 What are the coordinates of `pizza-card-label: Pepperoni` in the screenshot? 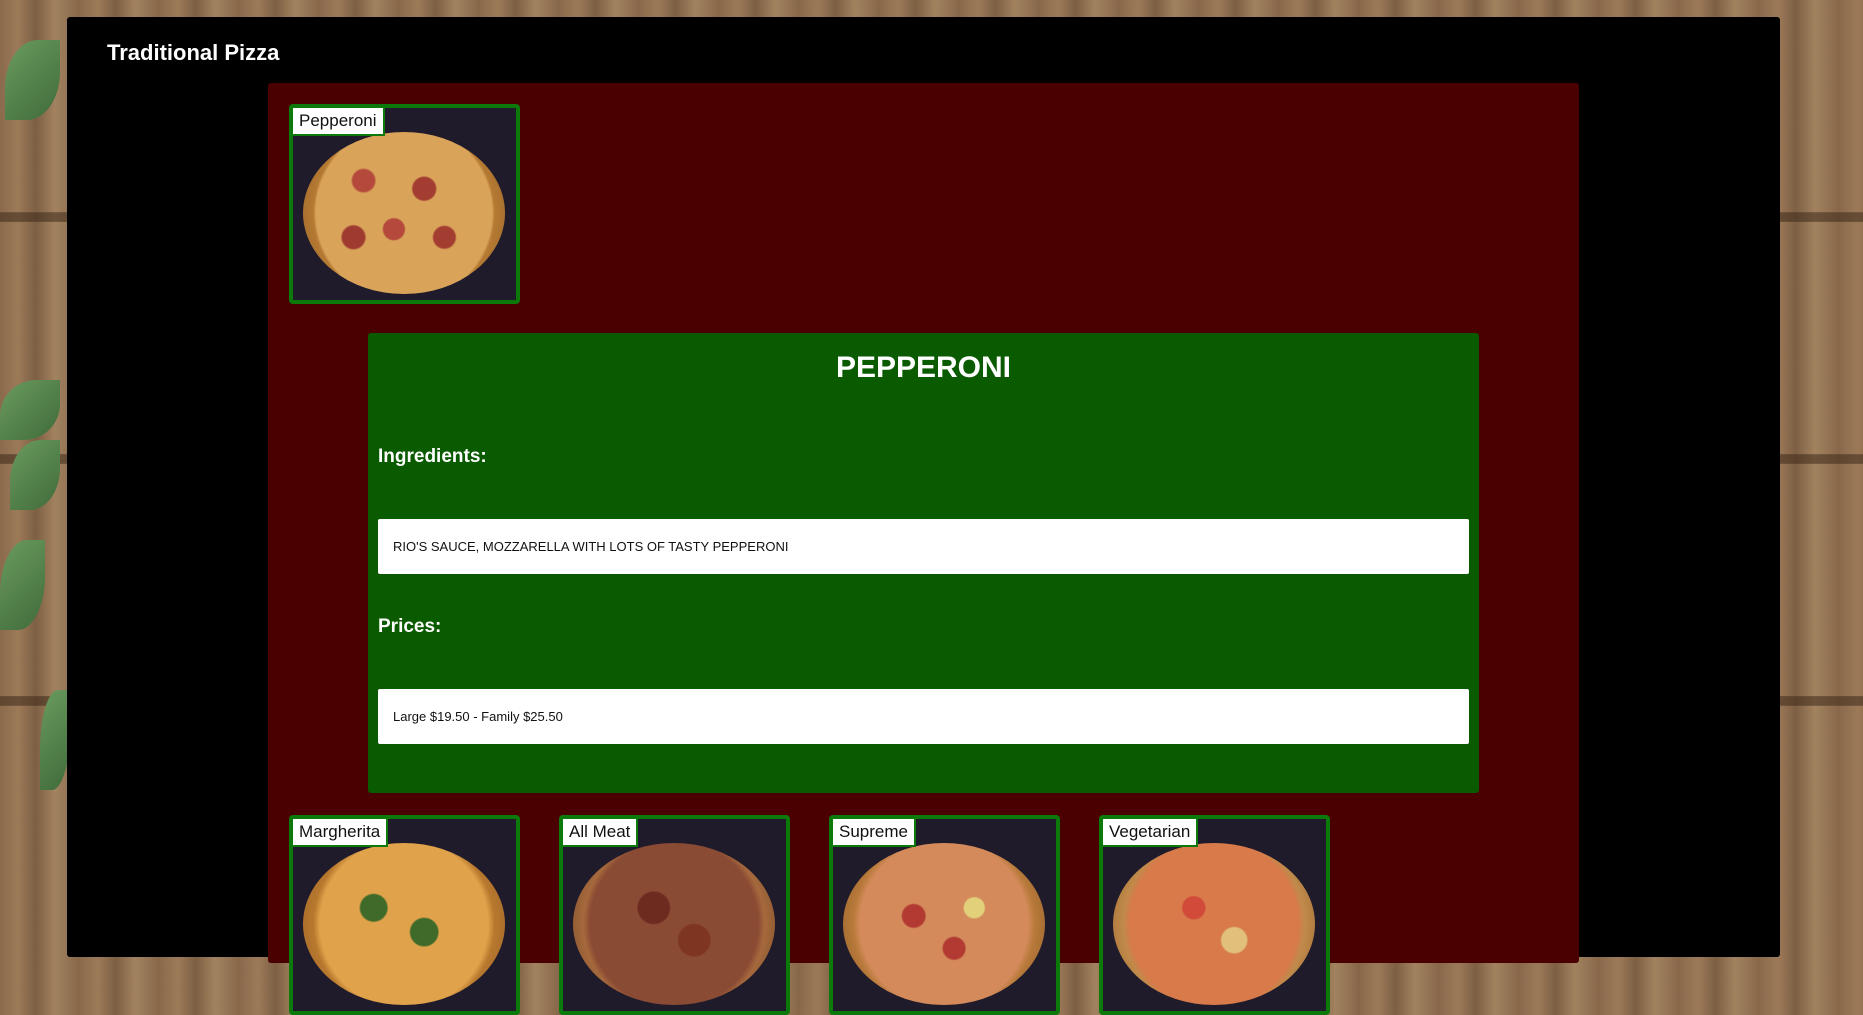 It's located at (339, 122).